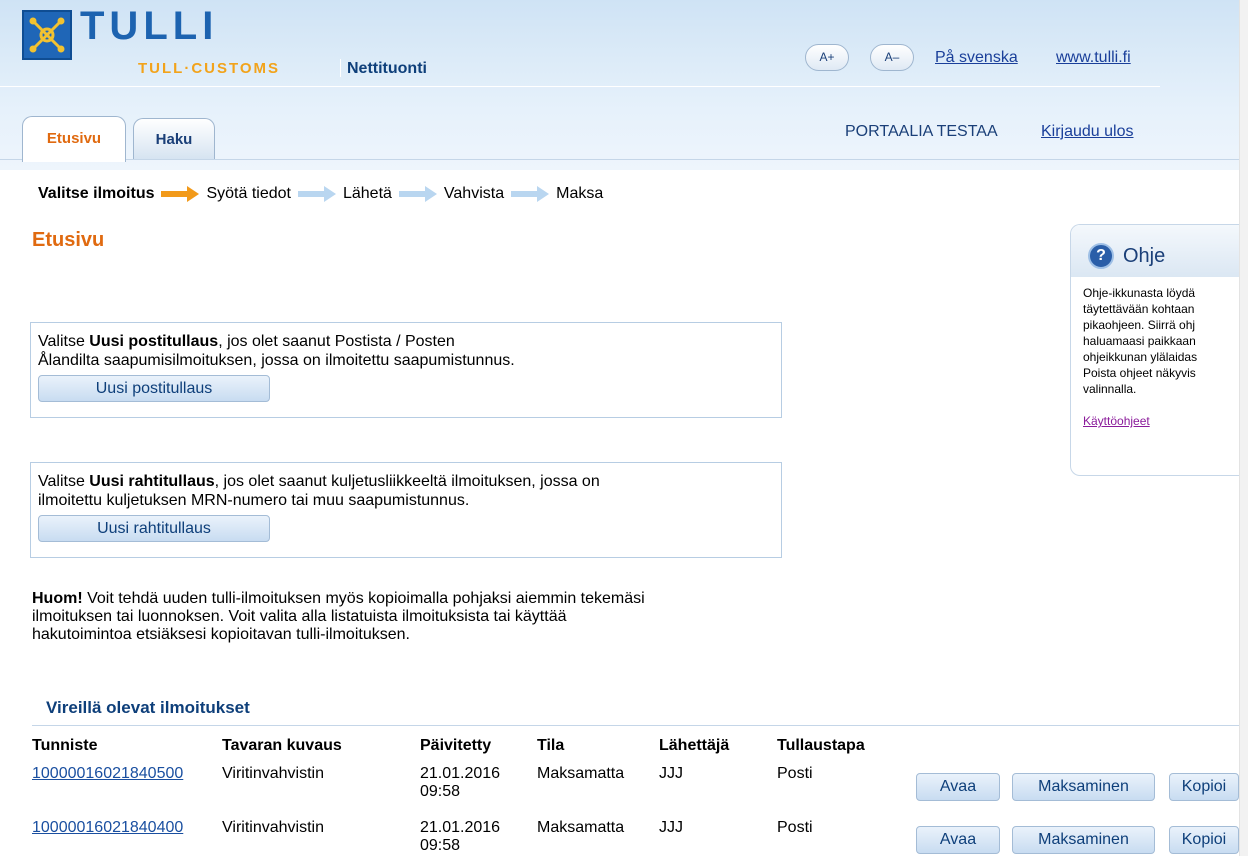 This screenshot has width=1248, height=856. I want to click on service-name: Nettituonti, so click(387, 68).